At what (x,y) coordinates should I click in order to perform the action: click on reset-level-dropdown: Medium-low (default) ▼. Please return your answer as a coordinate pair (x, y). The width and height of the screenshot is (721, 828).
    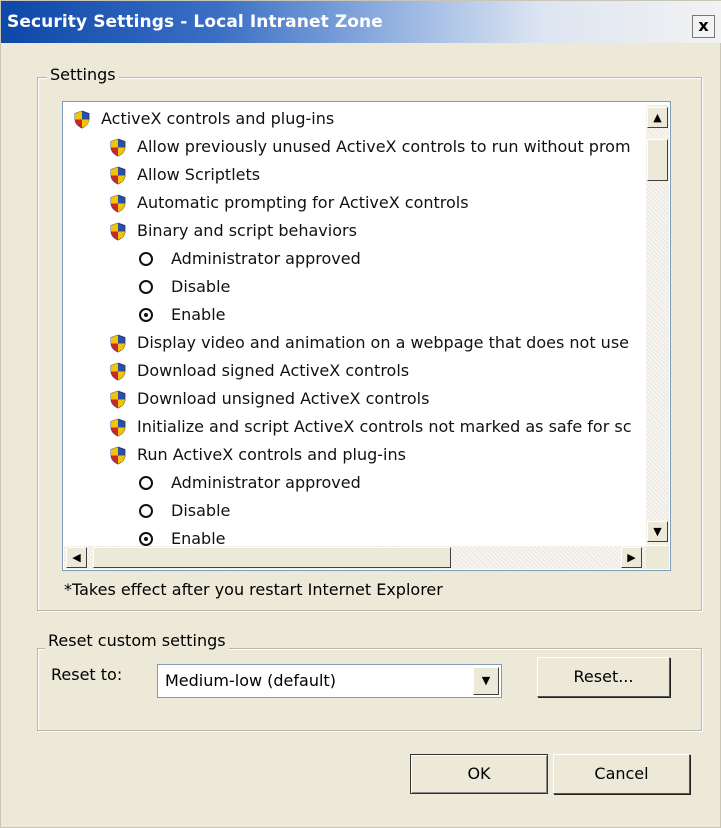
    Looking at the image, I should click on (329, 681).